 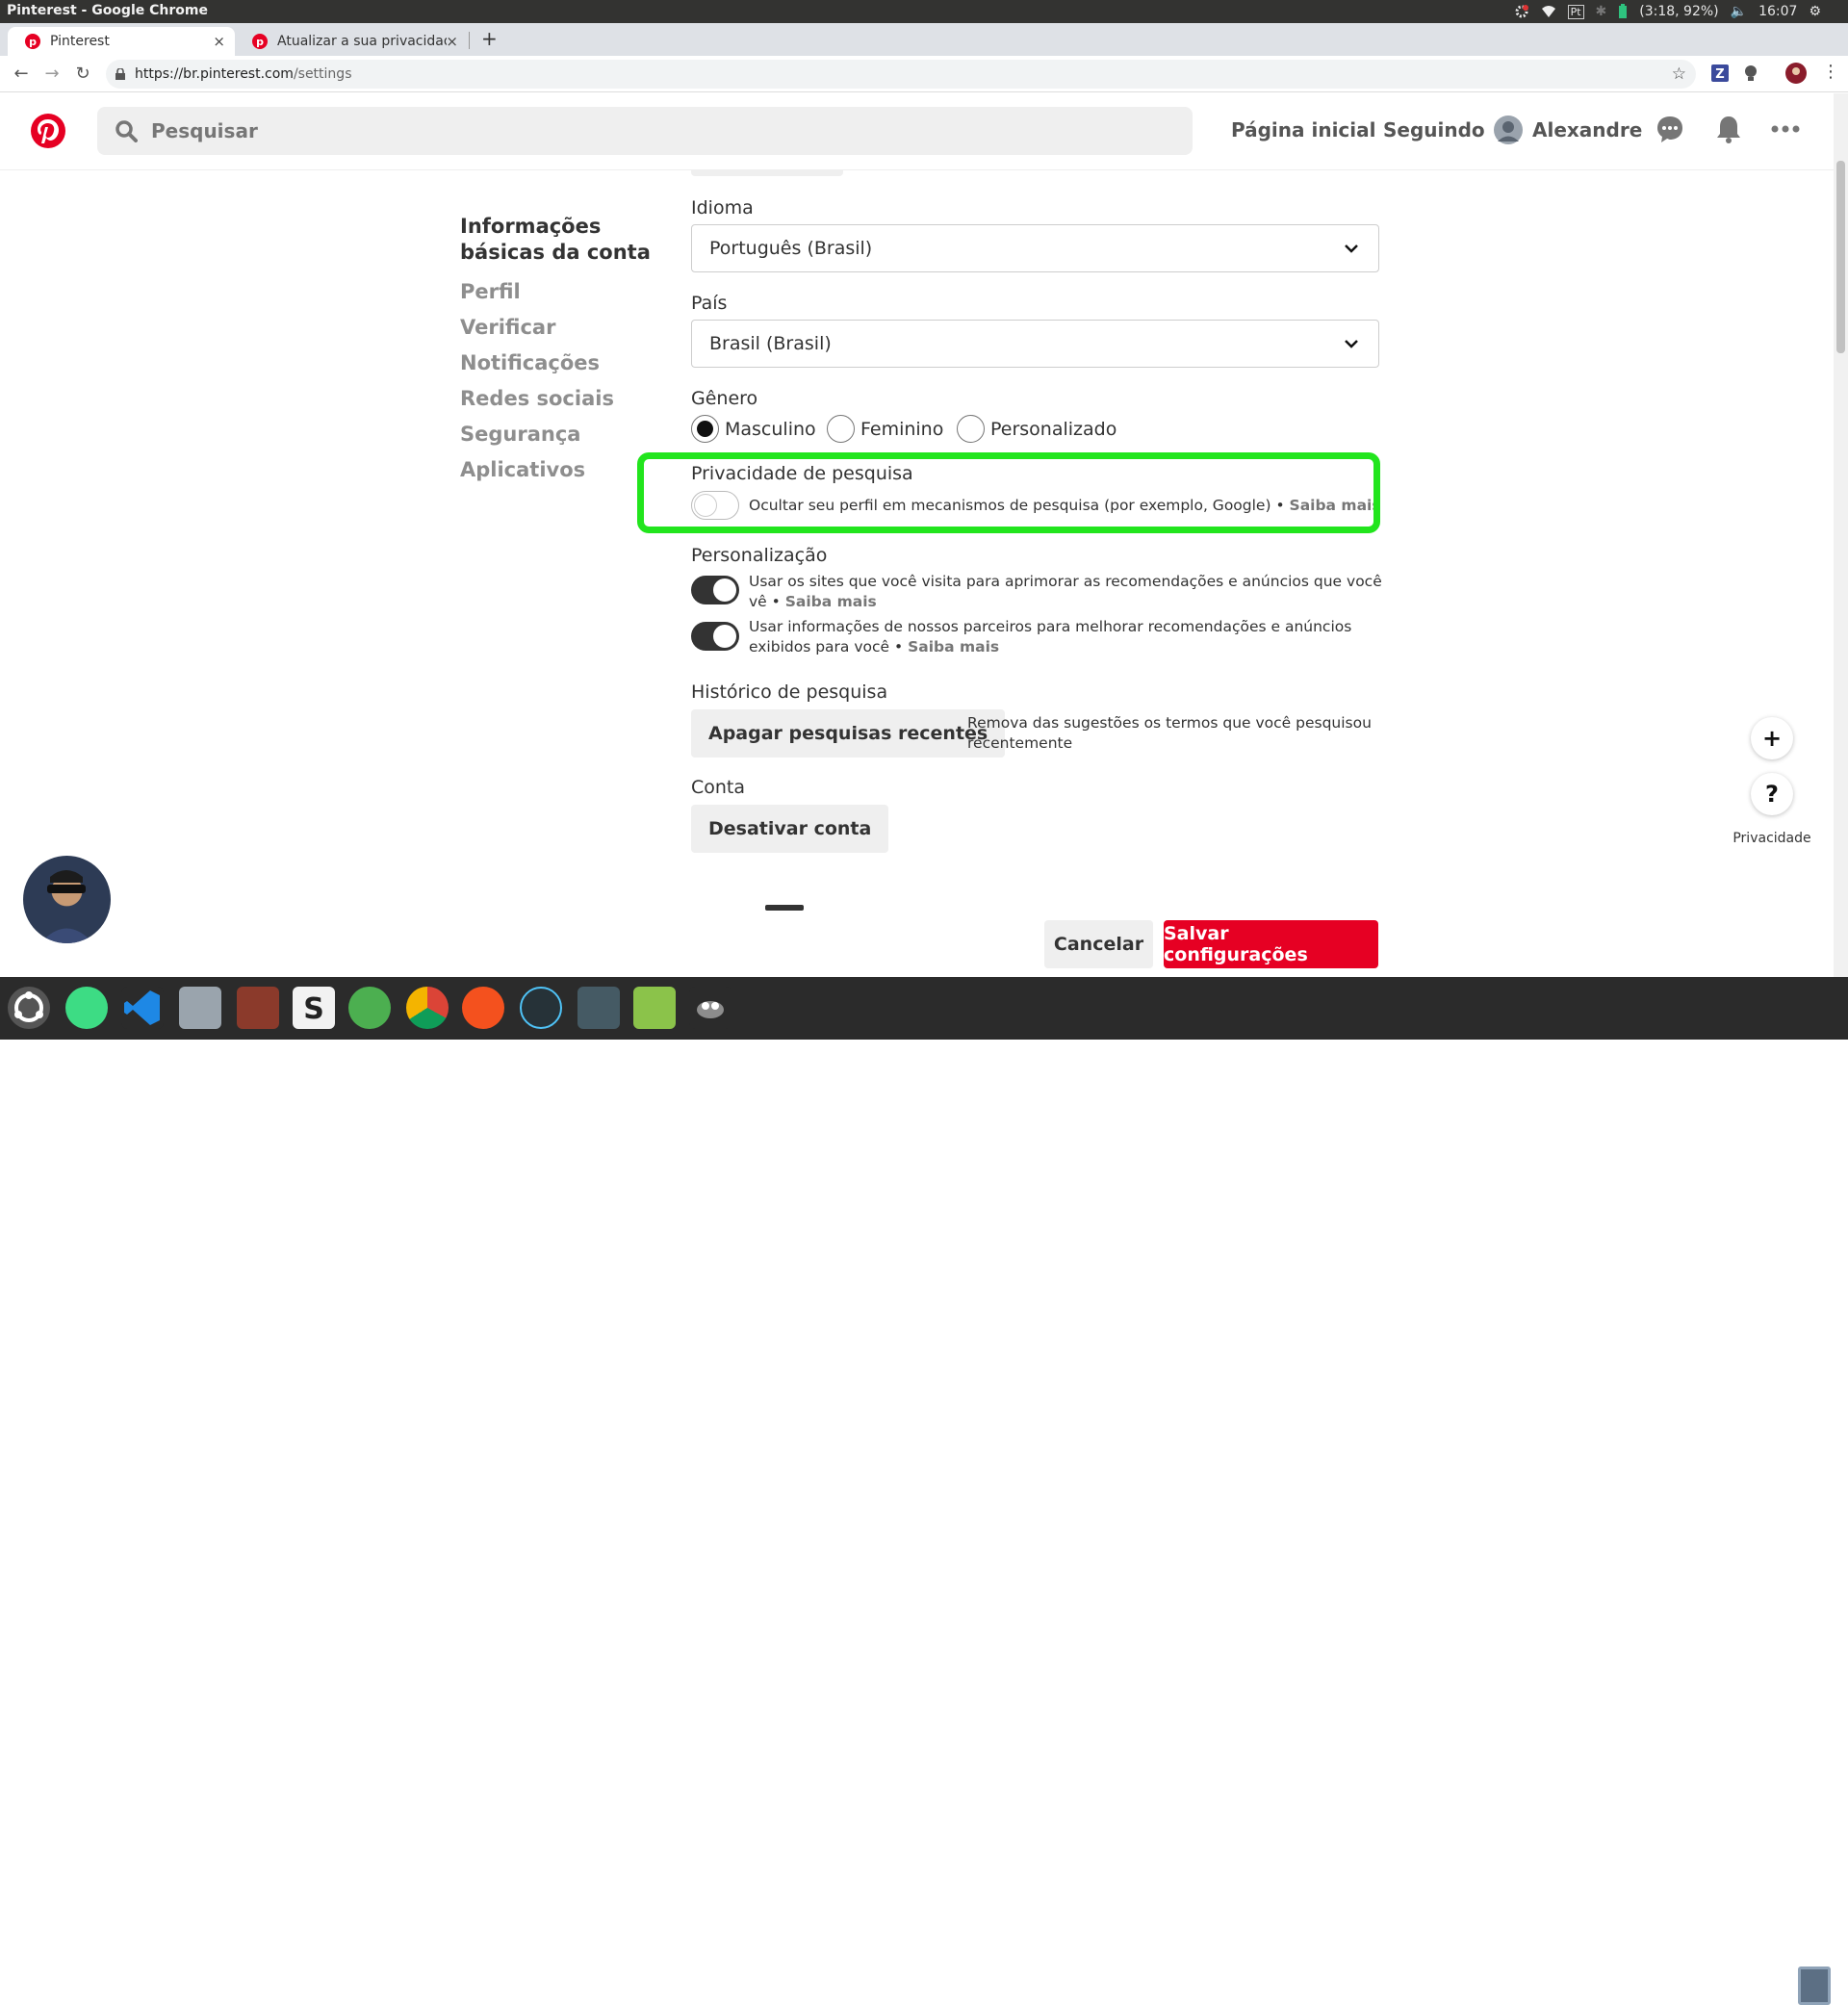 What do you see at coordinates (541, 1008) in the screenshot?
I see `gitkraken-icon` at bounding box center [541, 1008].